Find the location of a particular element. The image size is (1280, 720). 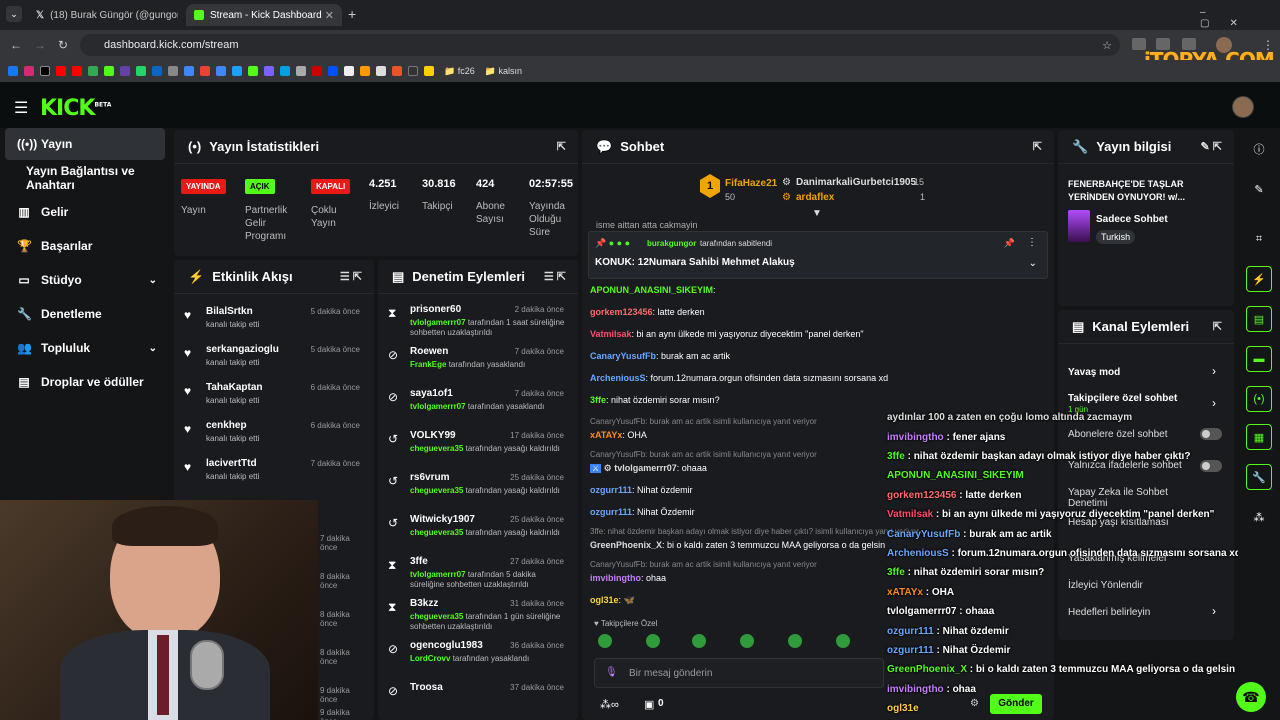

support-icon: ☎ is located at coordinates (1251, 697).